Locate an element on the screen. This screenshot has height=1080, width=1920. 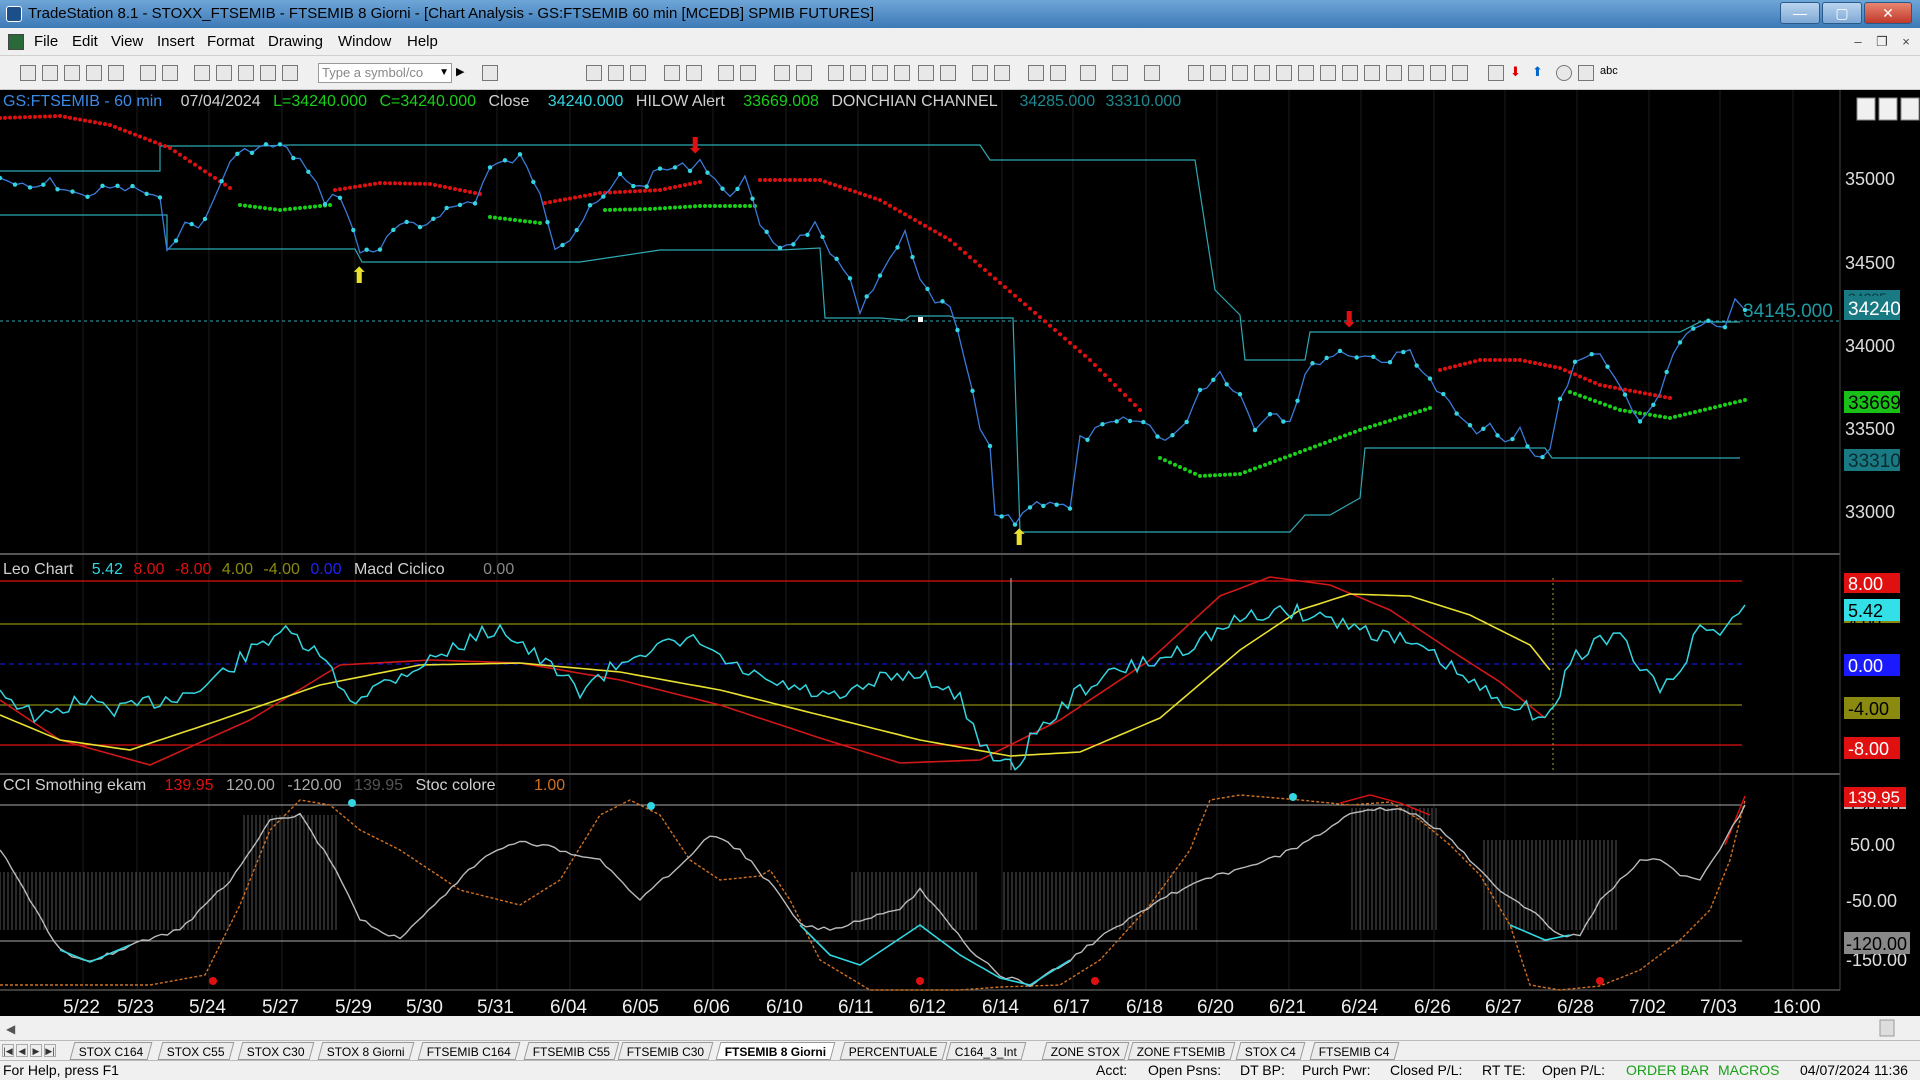
tab-percentuale: PERCENTUALE is located at coordinates (893, 1051).